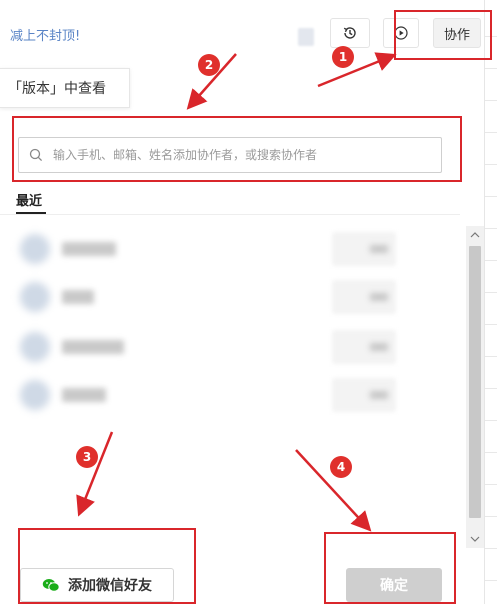 The height and width of the screenshot is (604, 497). I want to click on tab-divider, so click(230, 214).